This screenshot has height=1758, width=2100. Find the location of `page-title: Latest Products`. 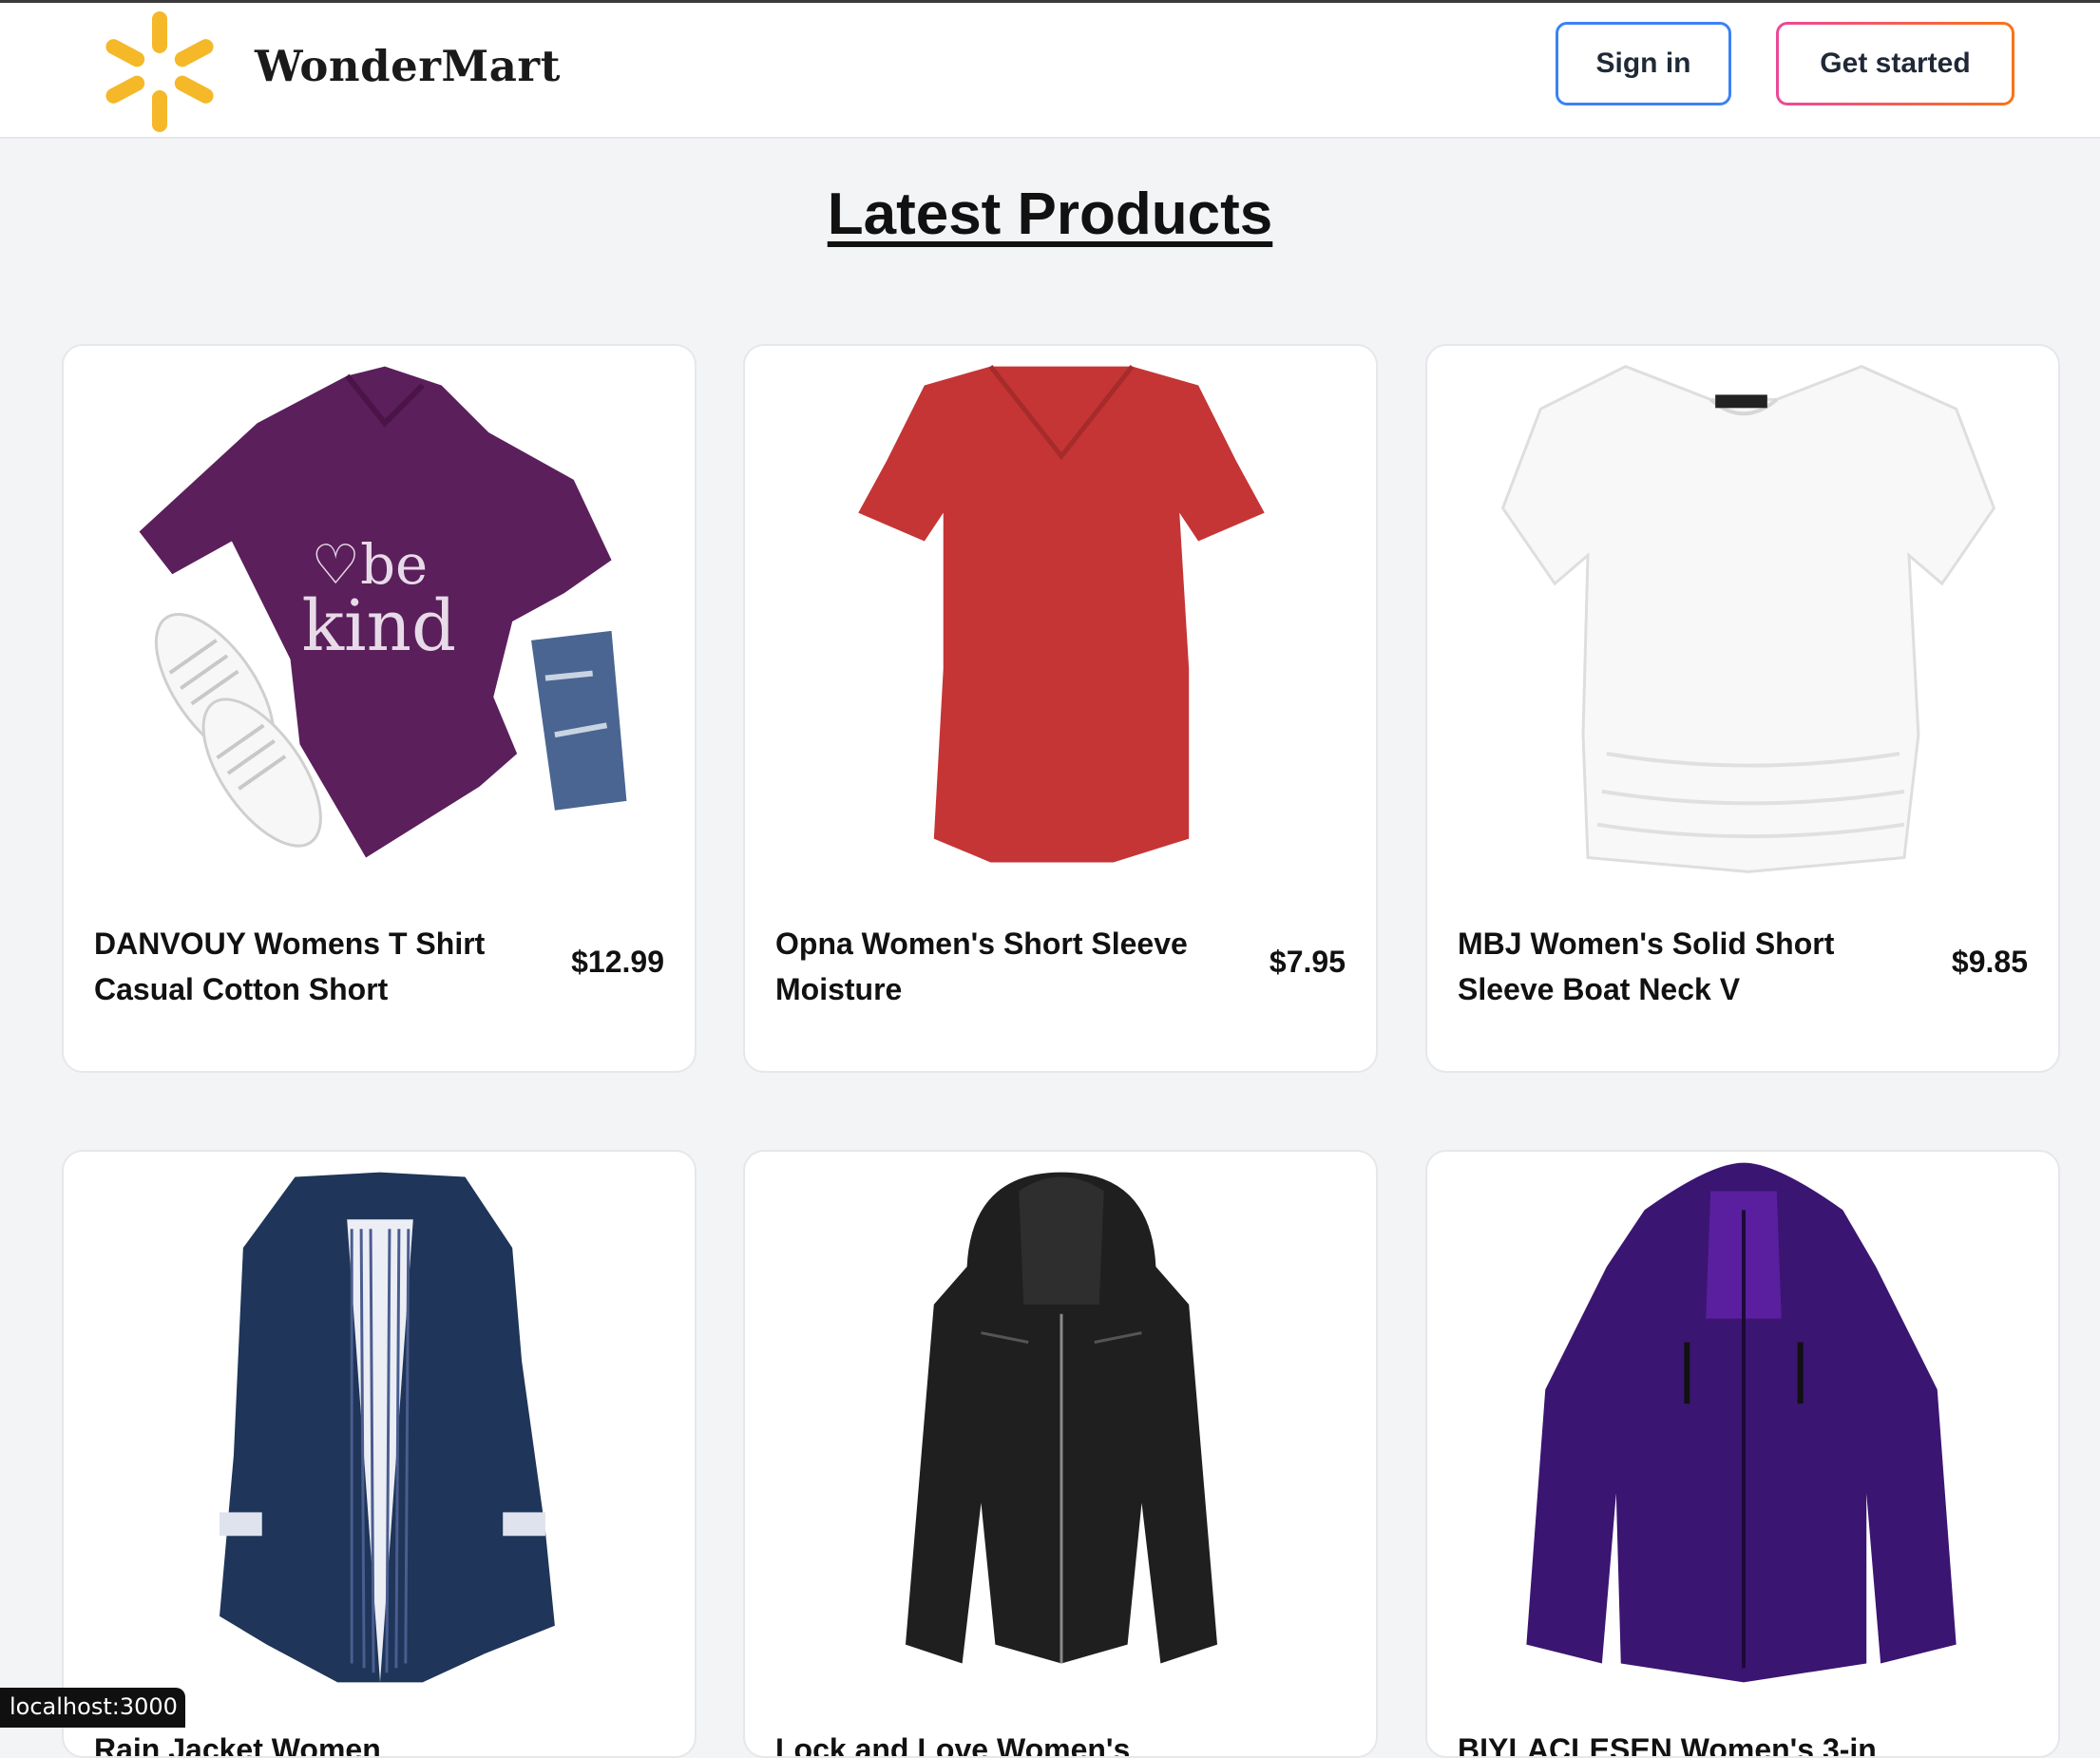

page-title: Latest Products is located at coordinates (1050, 214).